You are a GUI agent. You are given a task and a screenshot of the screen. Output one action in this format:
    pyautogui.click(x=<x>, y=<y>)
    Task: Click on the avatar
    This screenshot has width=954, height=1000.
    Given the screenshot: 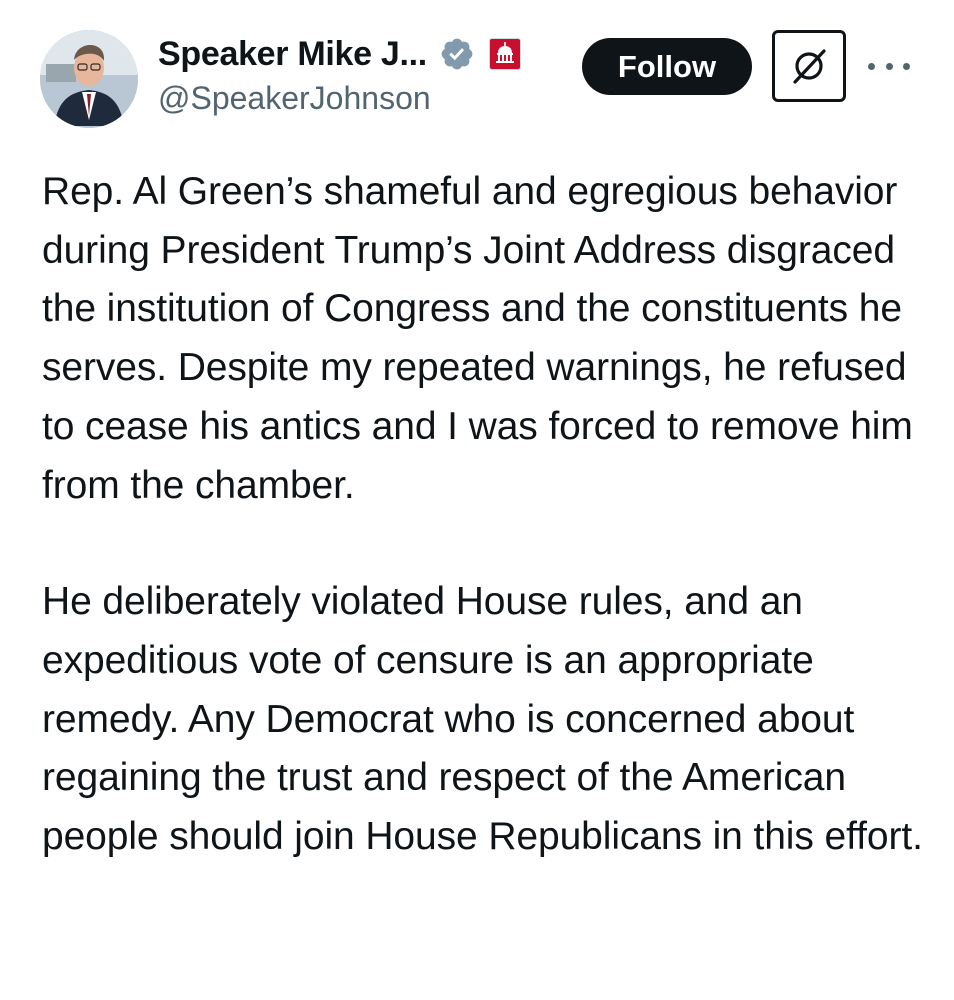 What is the action you would take?
    pyautogui.click(x=89, y=79)
    